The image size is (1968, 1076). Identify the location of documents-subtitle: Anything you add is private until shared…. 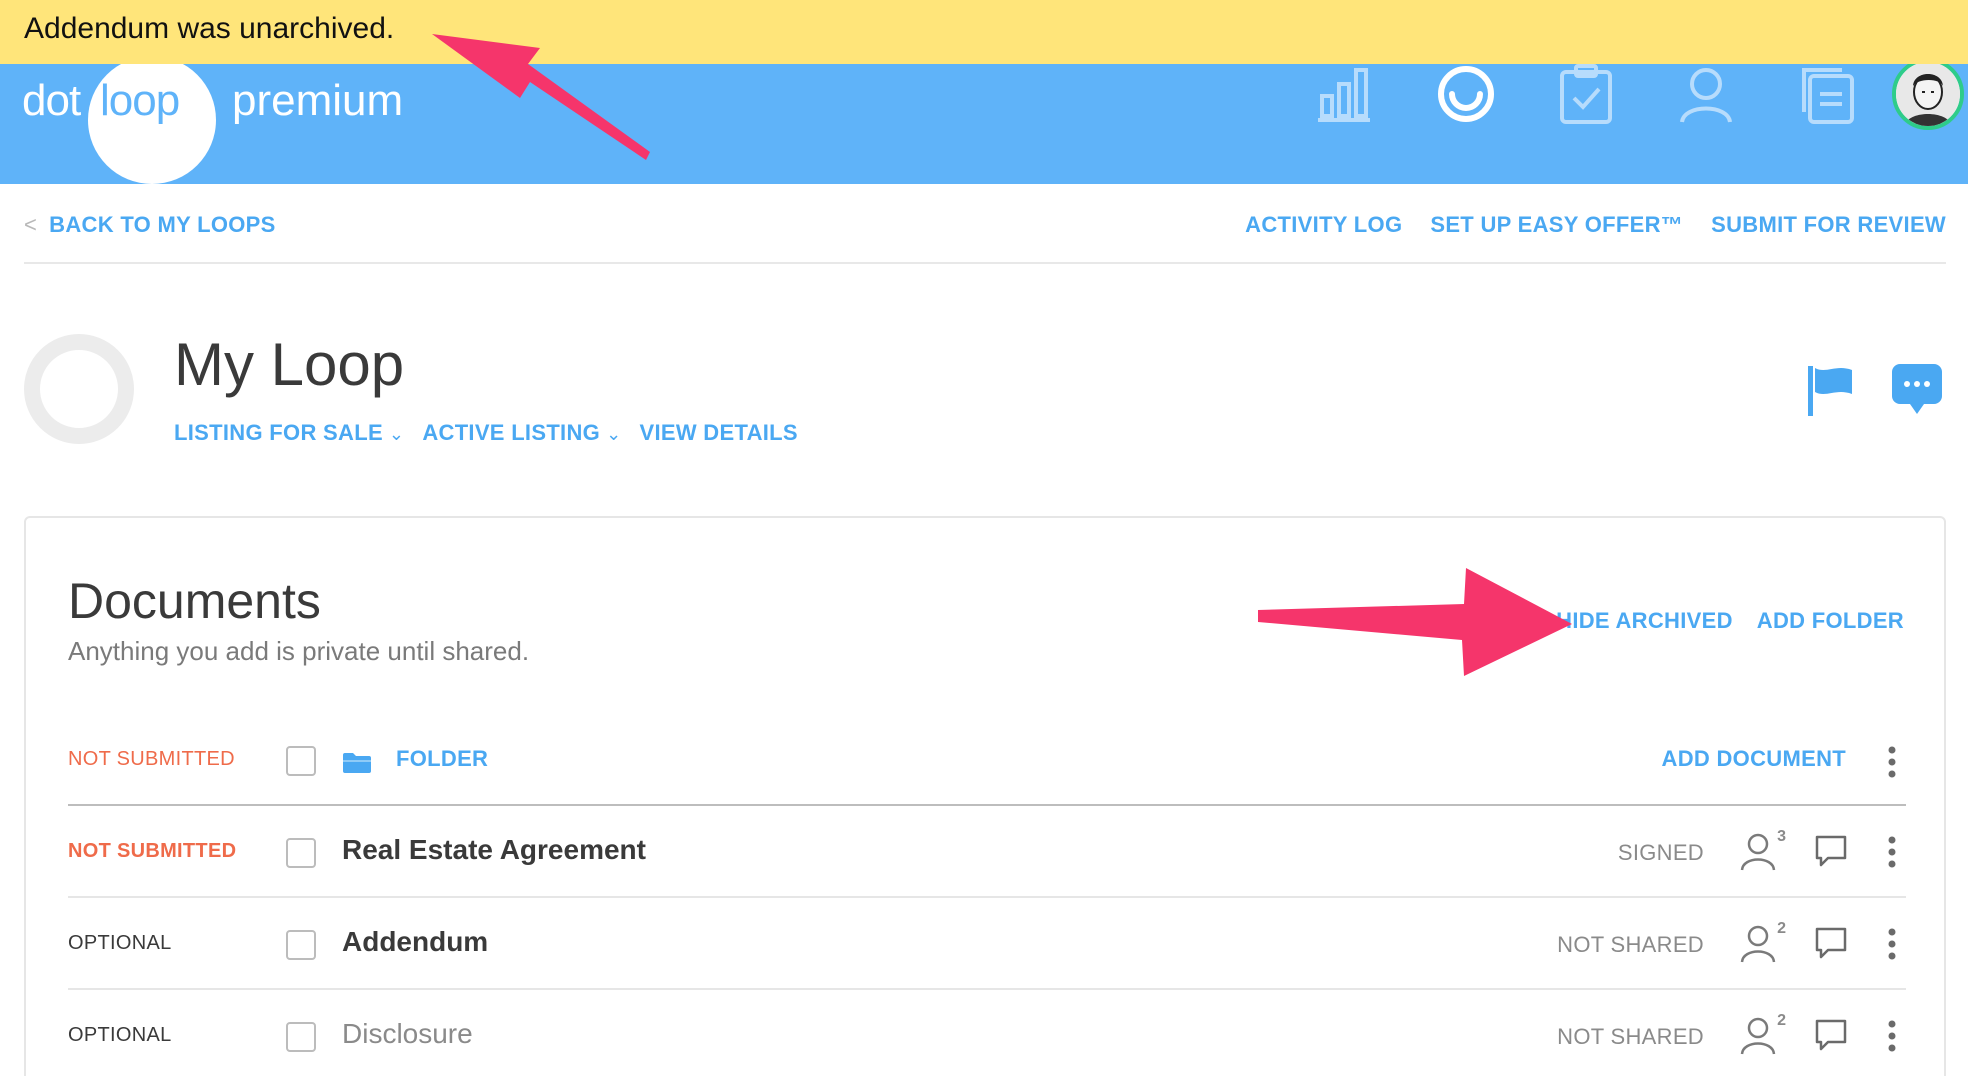
(299, 651).